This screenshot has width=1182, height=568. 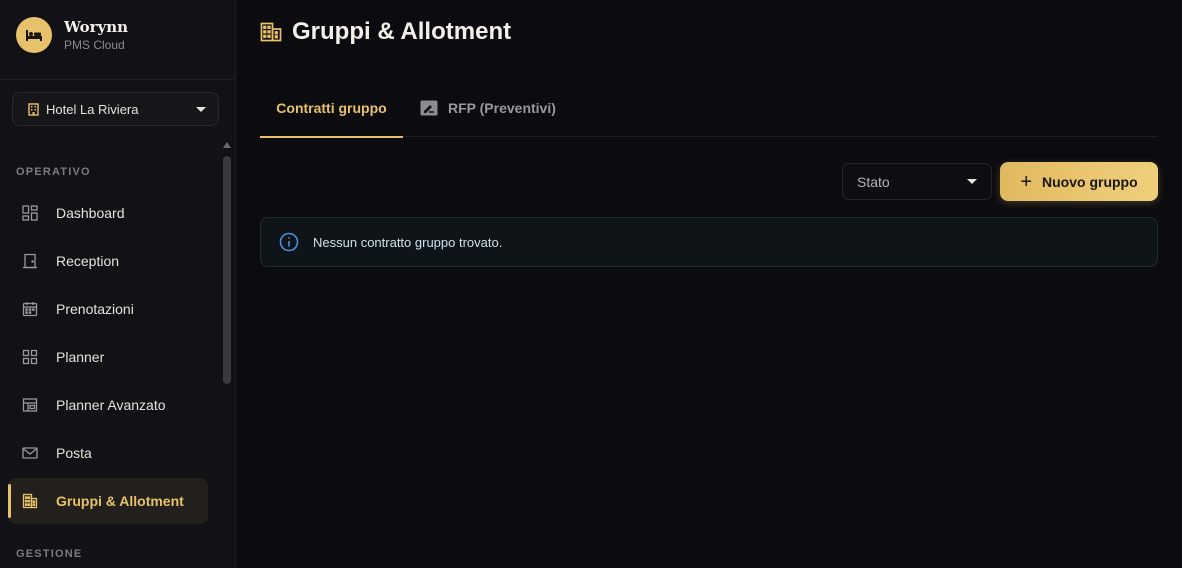 I want to click on divider, so click(x=118, y=79).